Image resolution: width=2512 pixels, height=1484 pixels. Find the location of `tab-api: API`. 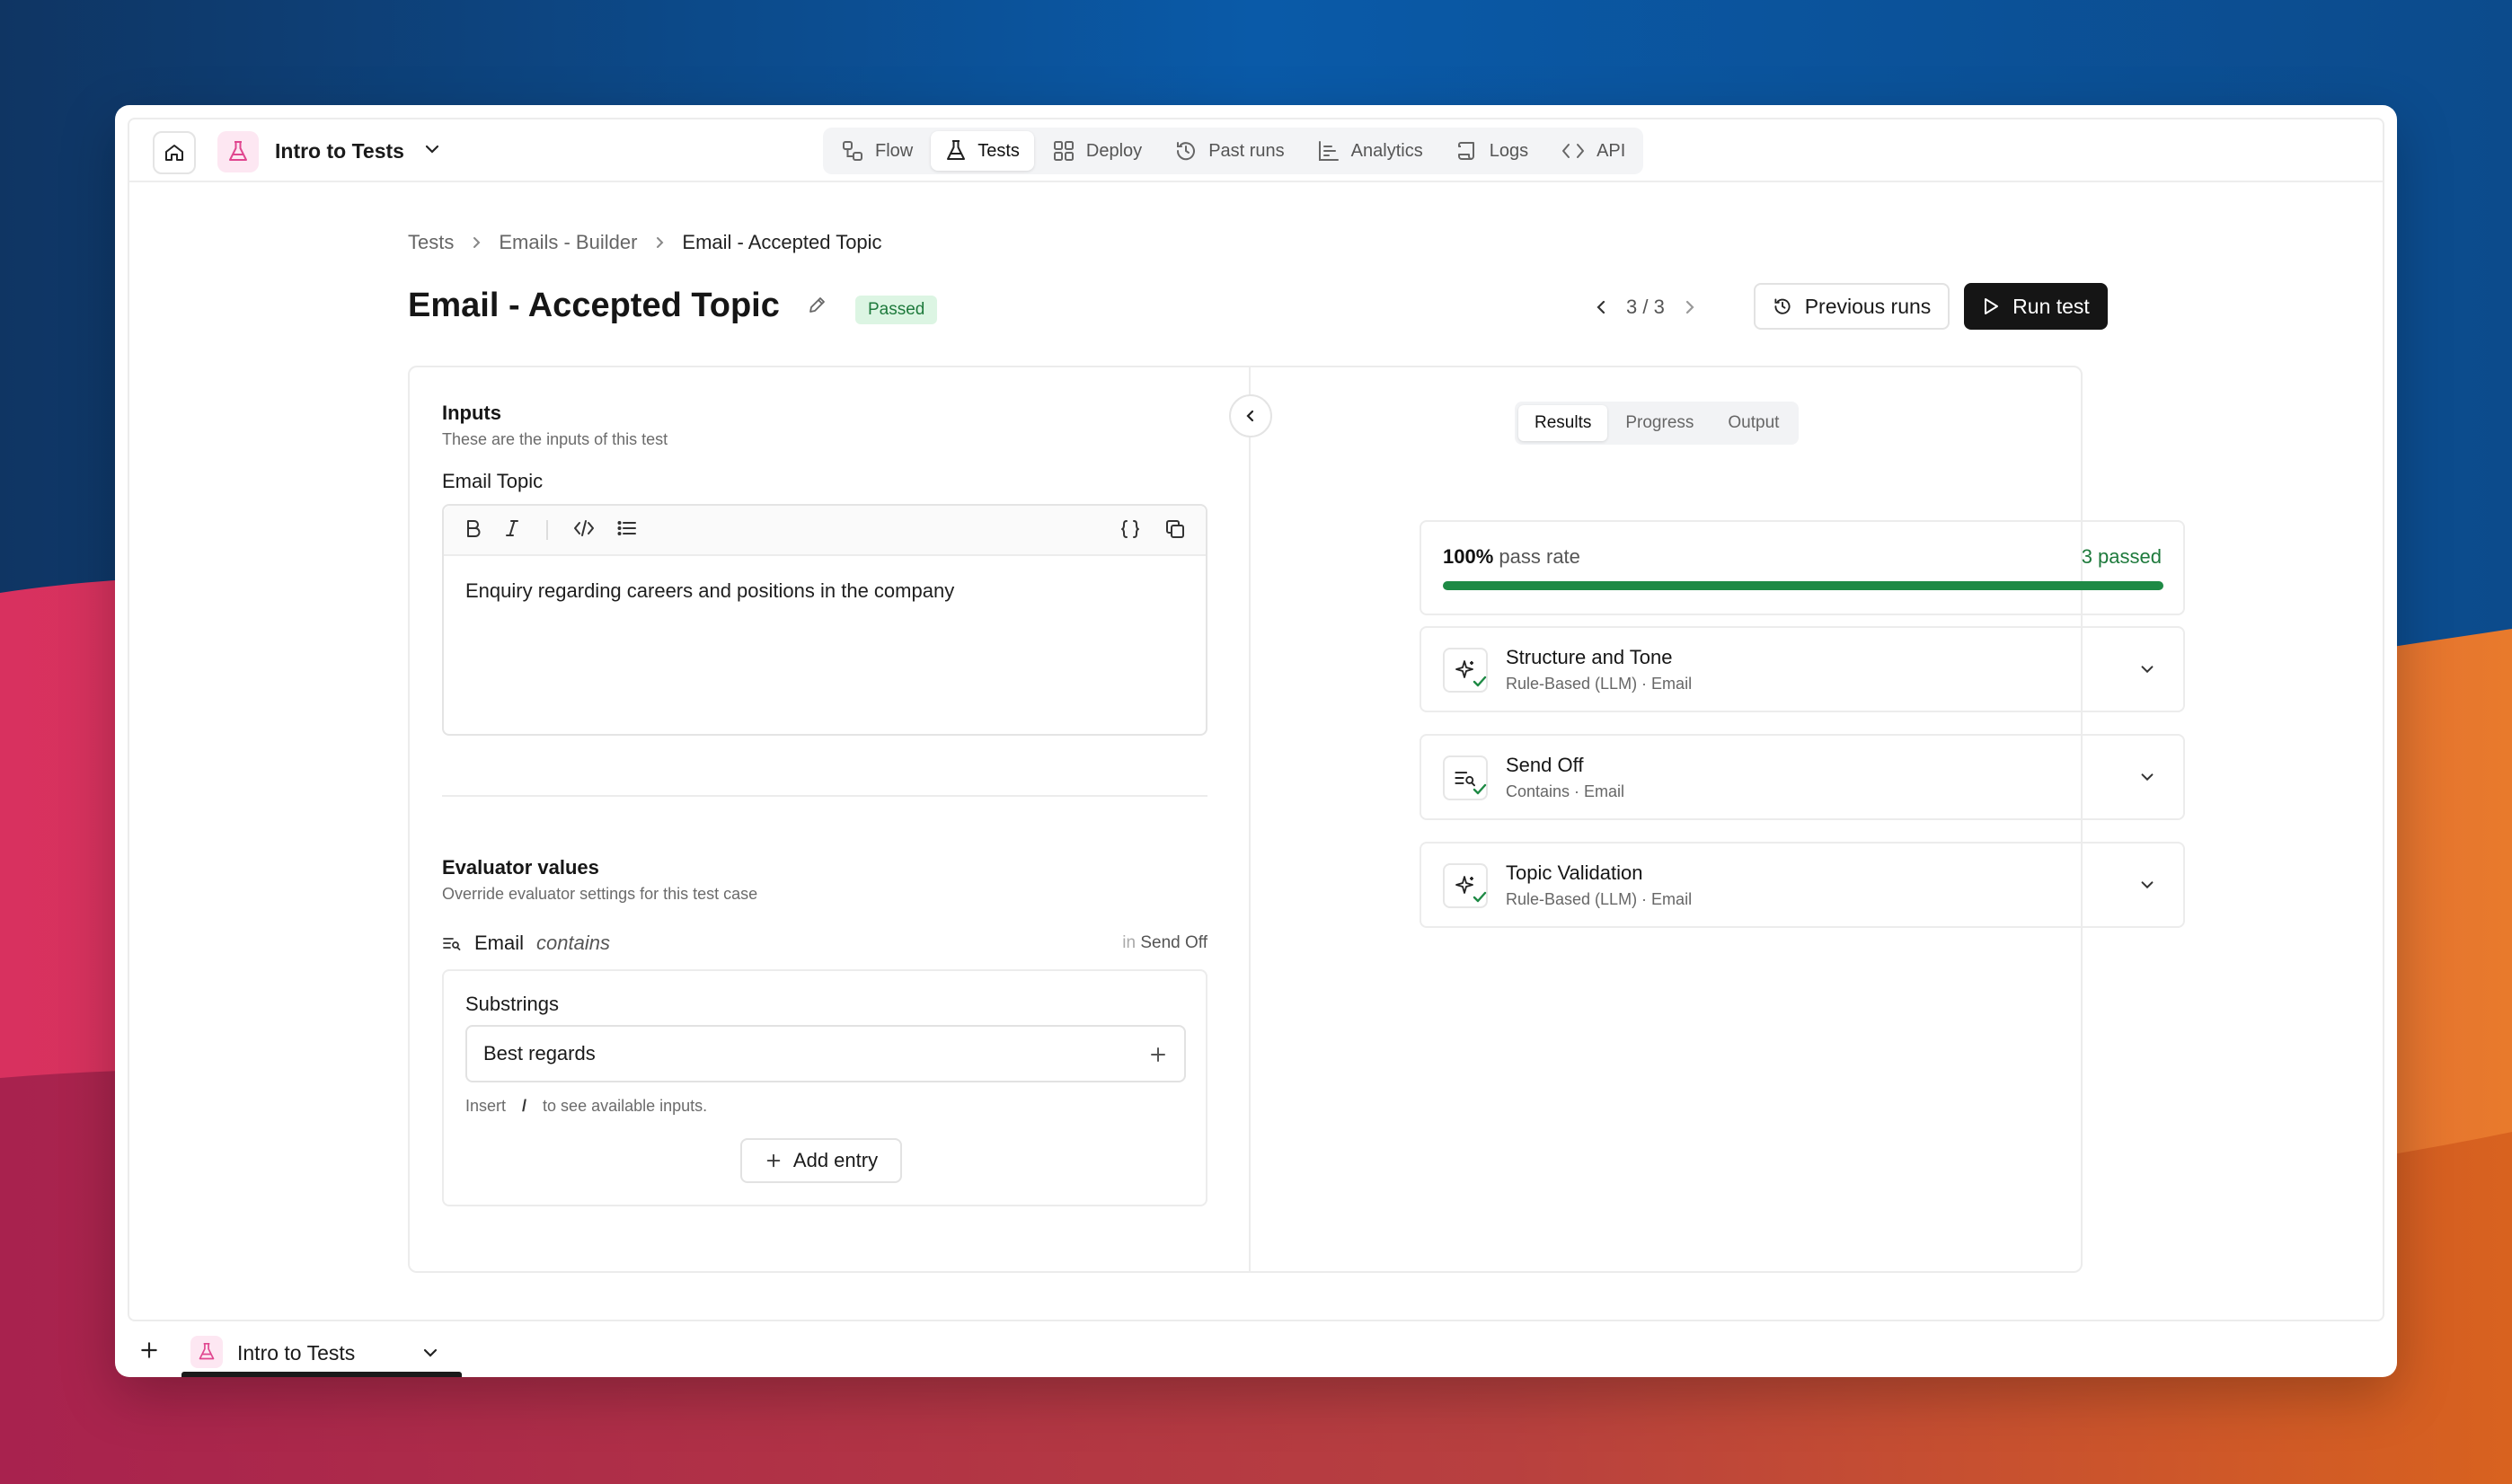

tab-api: API is located at coordinates (1593, 151).